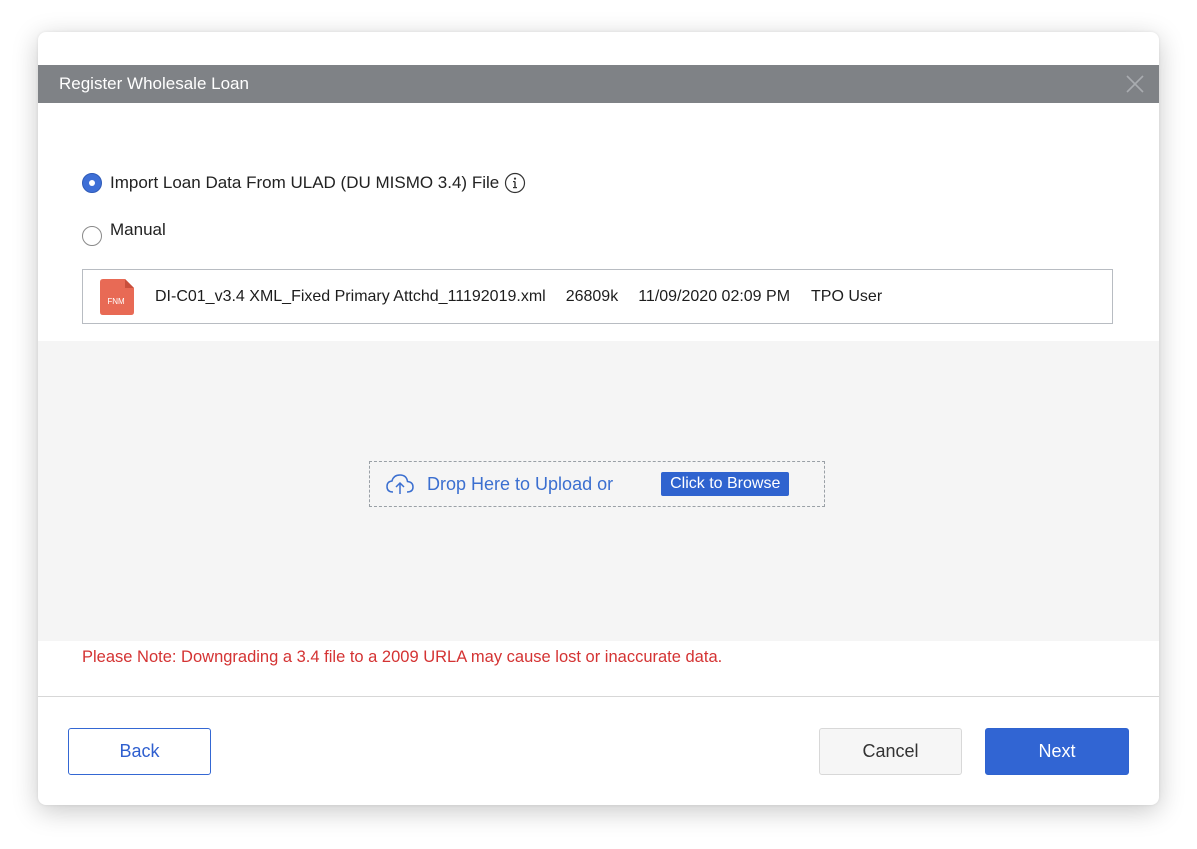  I want to click on file-date: 11/09/2020 02:09 PM, so click(714, 296).